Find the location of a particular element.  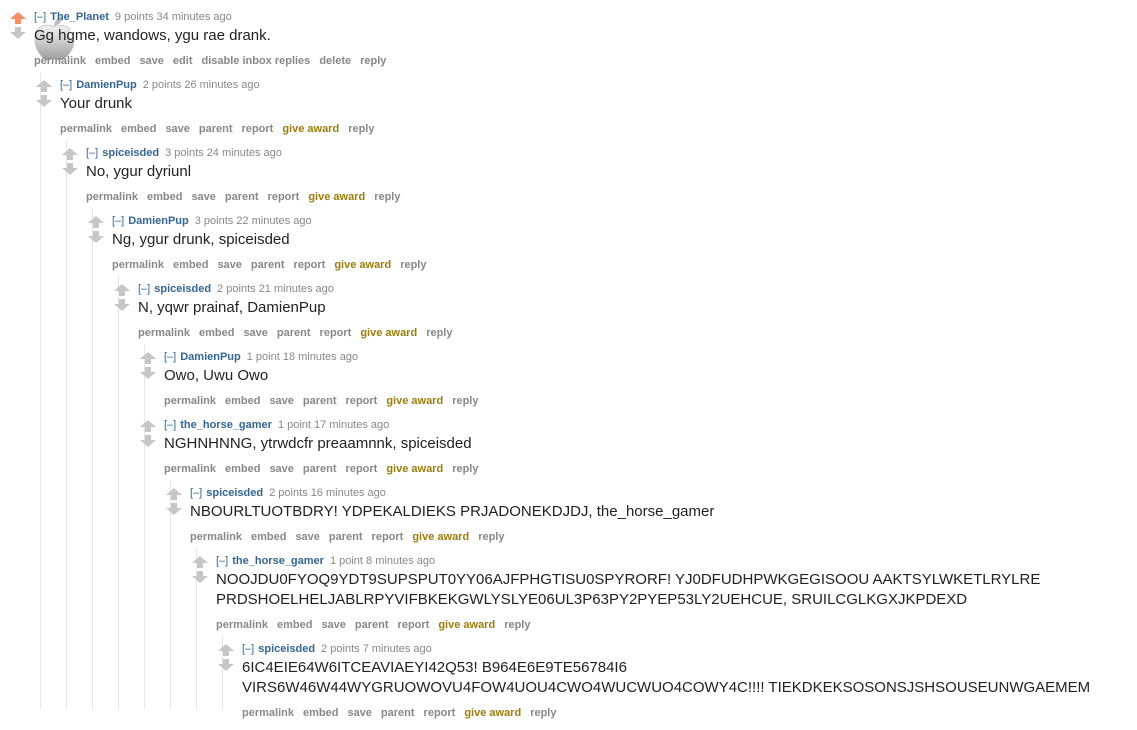

comment-action-disable-inbox-replies: disable inbox replies is located at coordinates (255, 61).